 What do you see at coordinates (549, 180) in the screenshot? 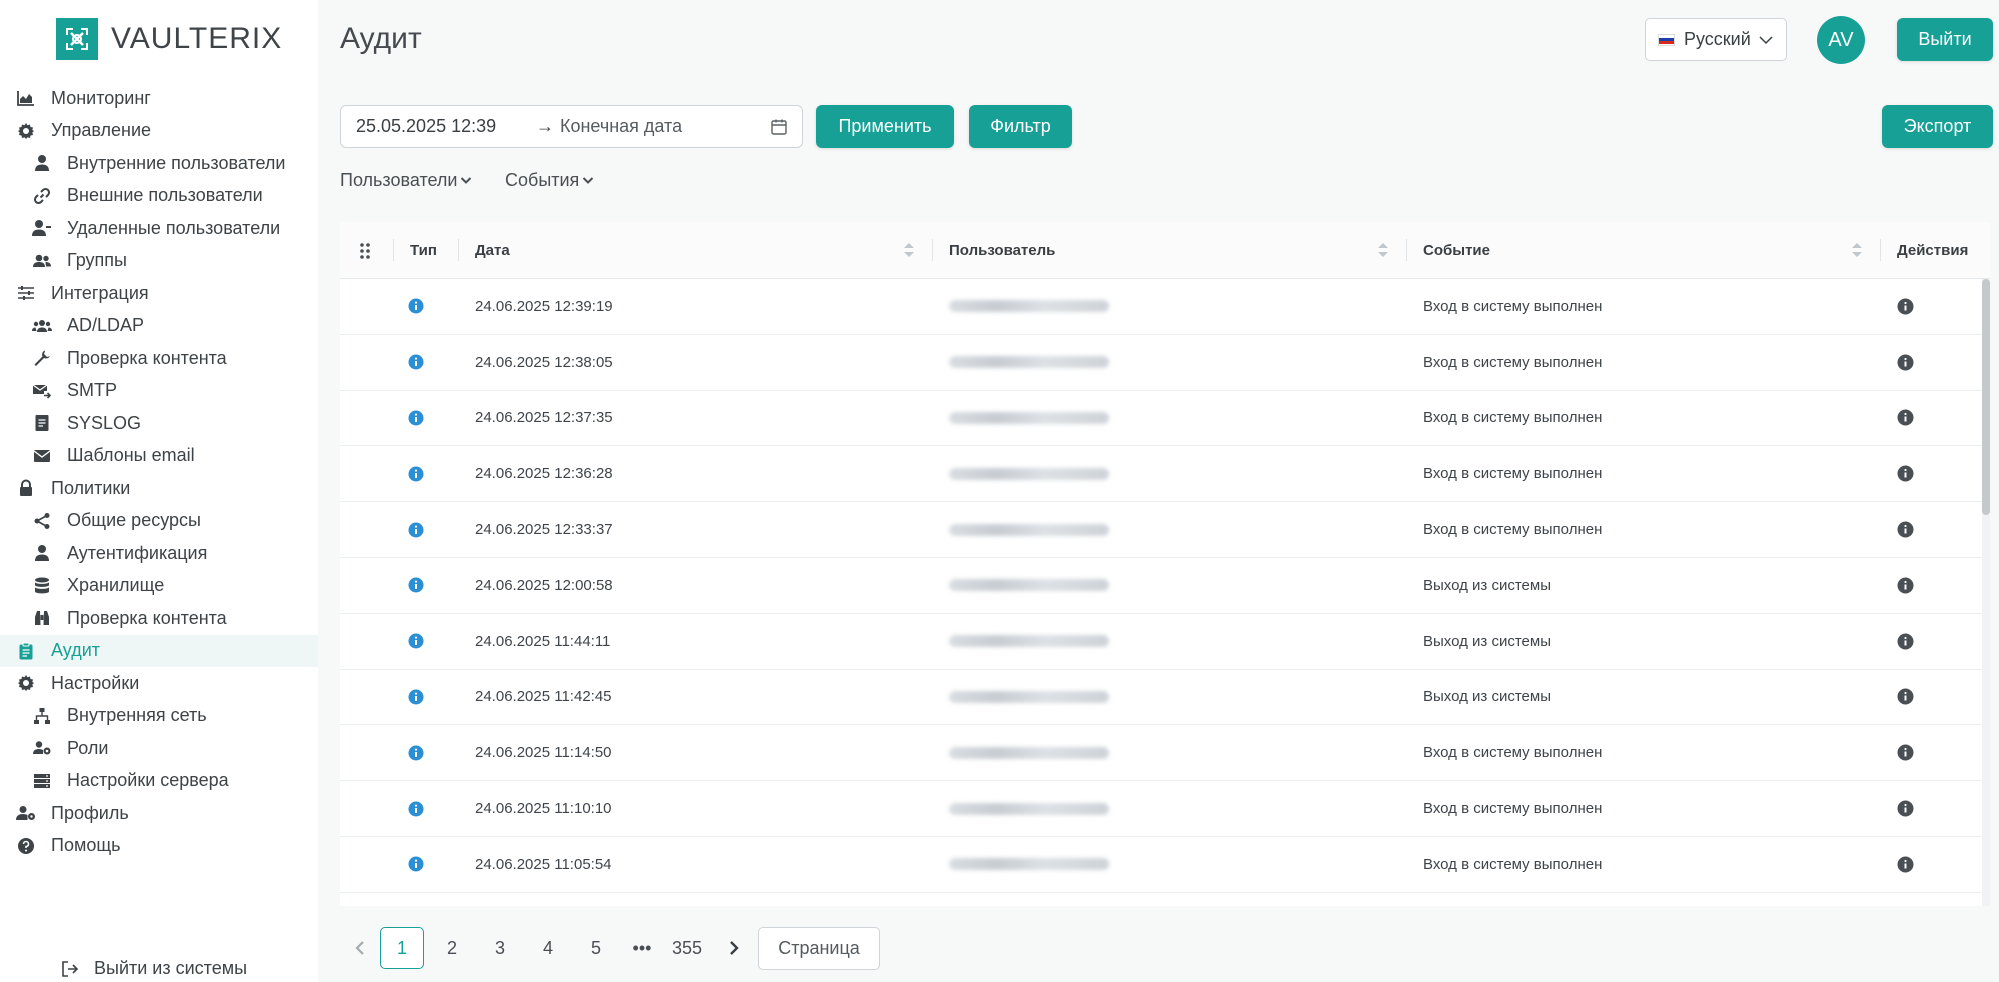
I see `events-dropdown: События` at bounding box center [549, 180].